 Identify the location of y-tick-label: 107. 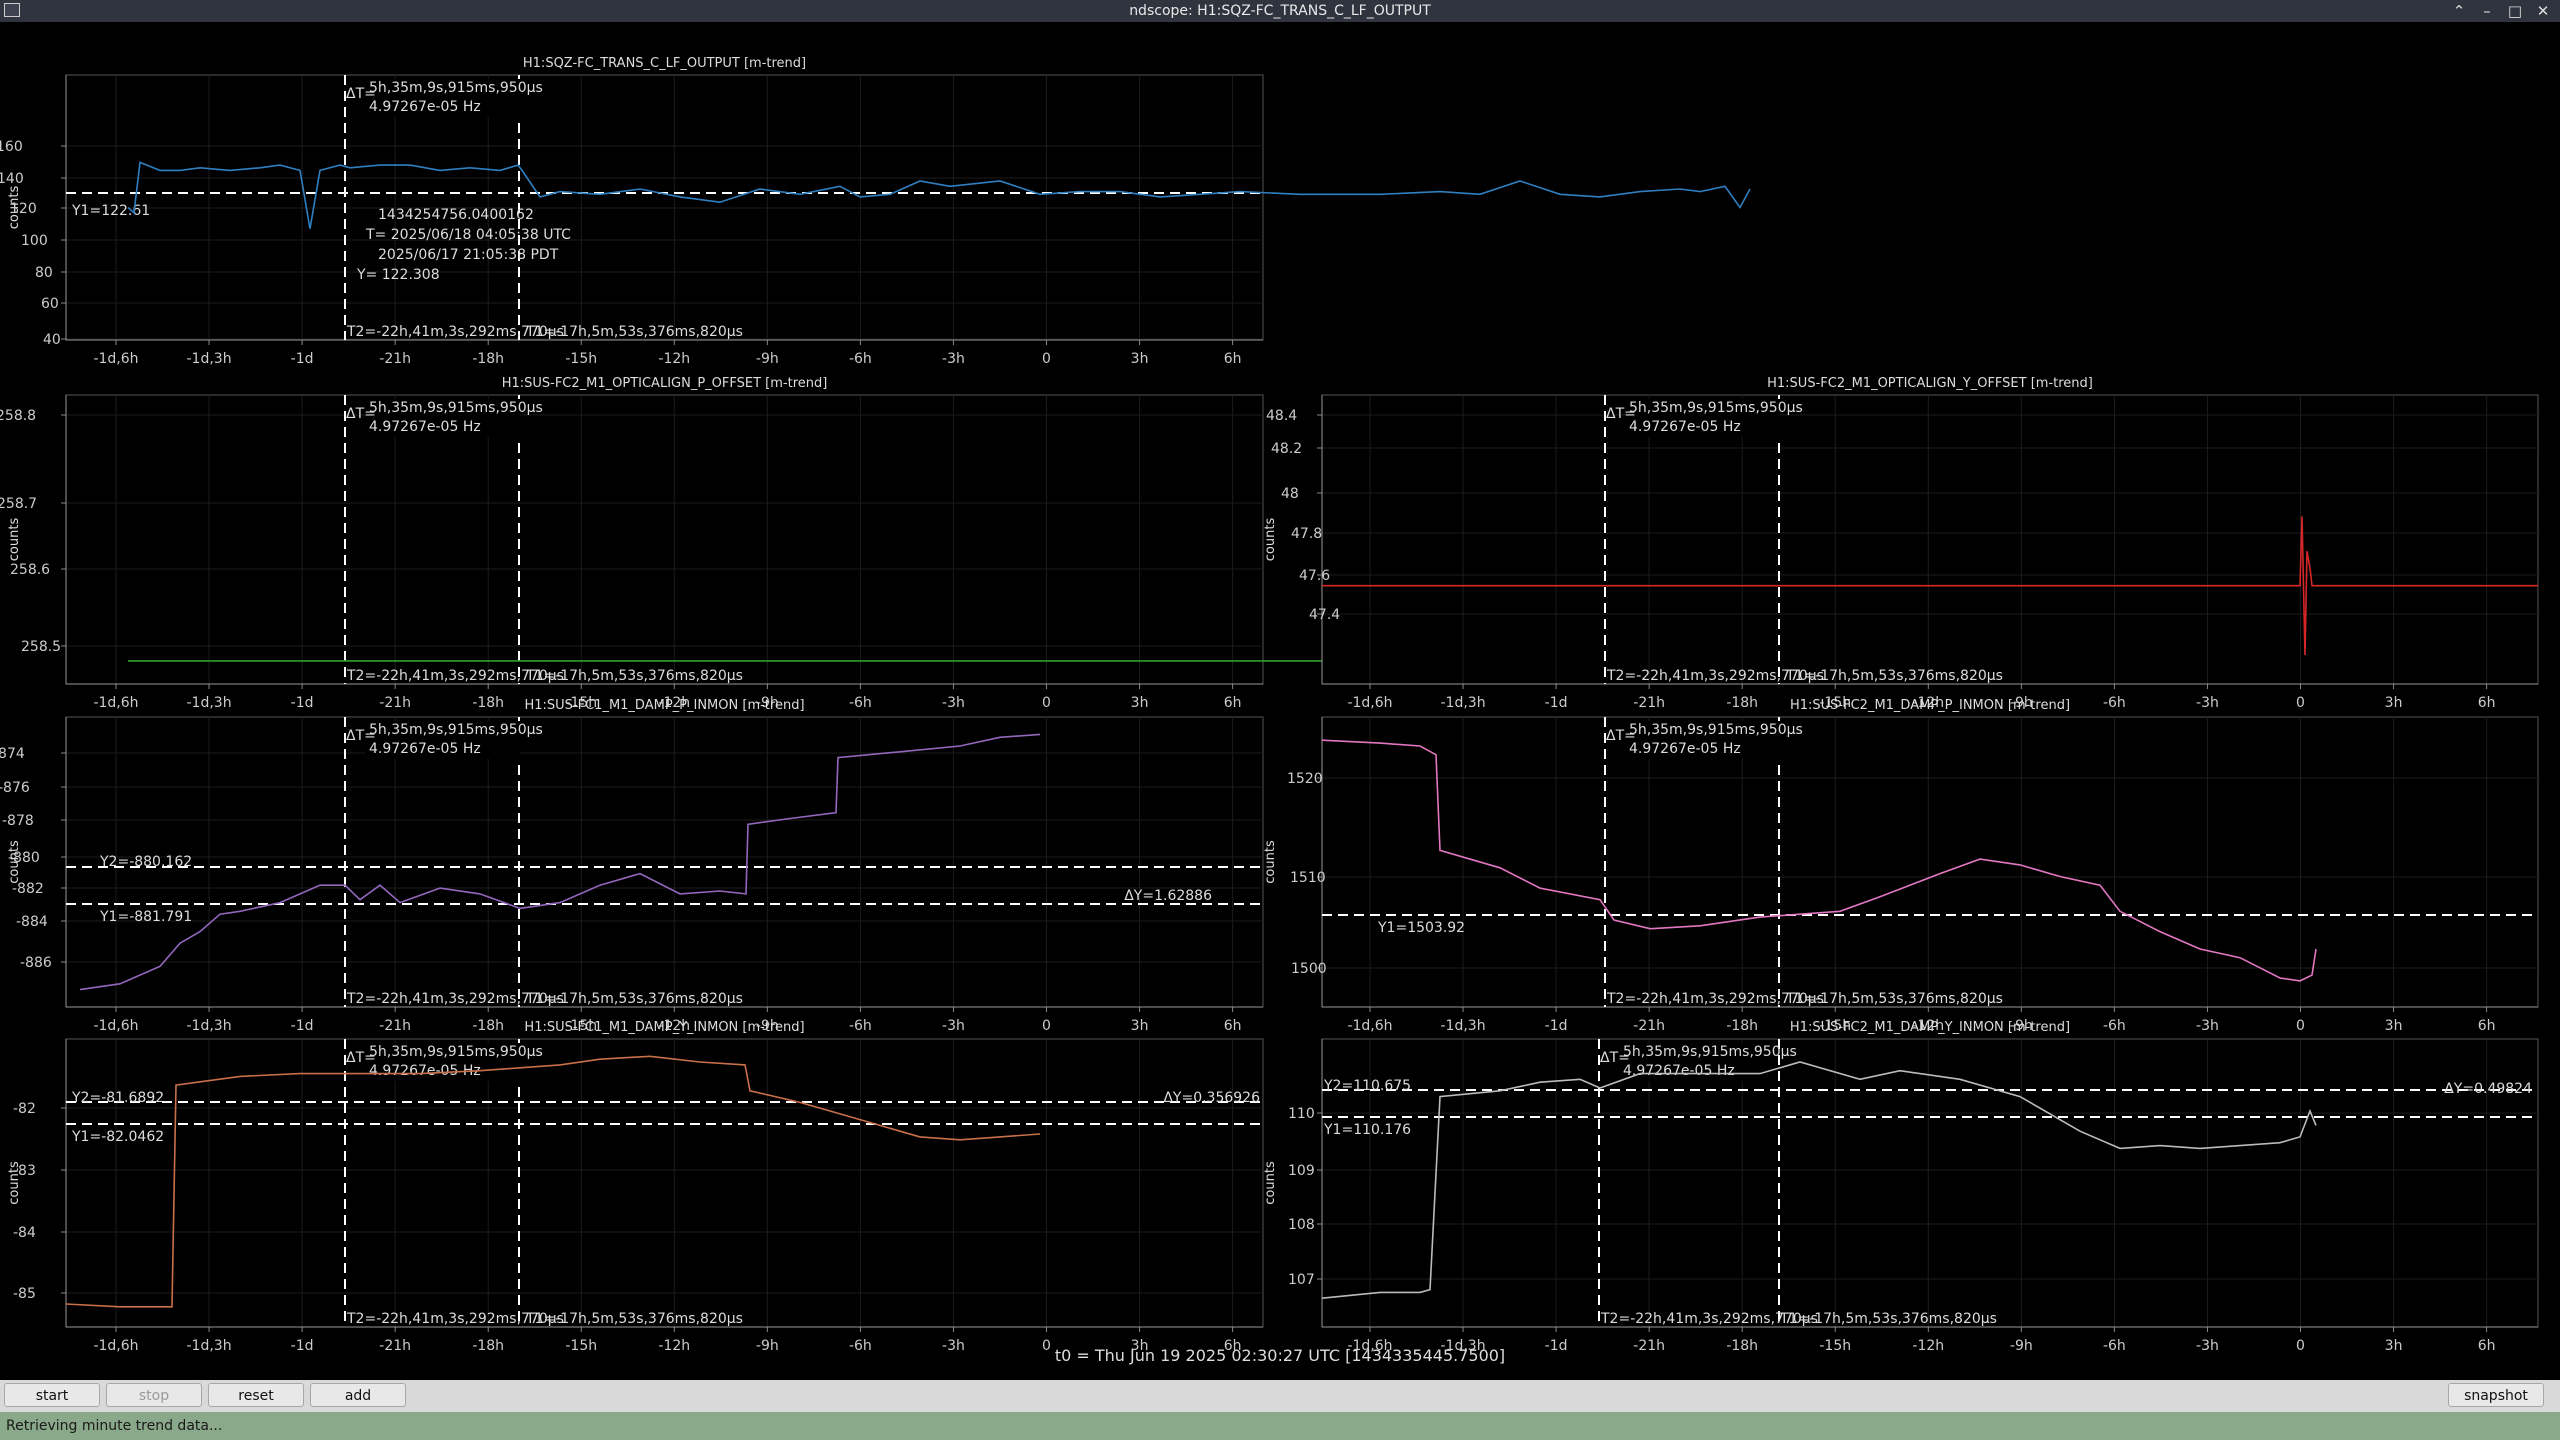
(1301, 1280).